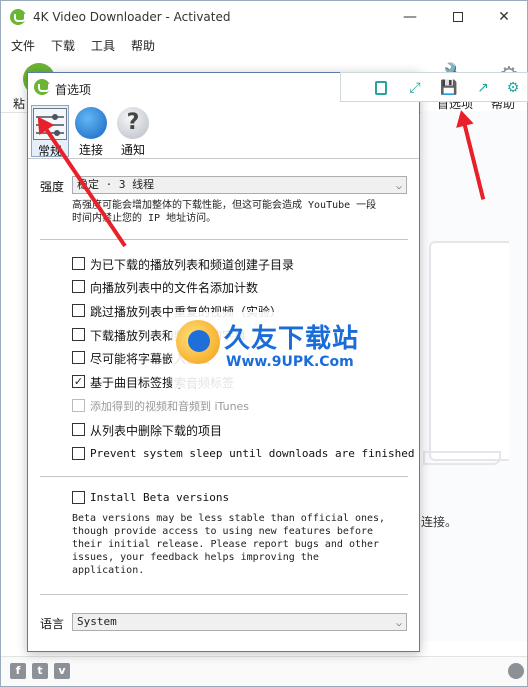  I want to click on beta-description-line5: application., so click(108, 570).